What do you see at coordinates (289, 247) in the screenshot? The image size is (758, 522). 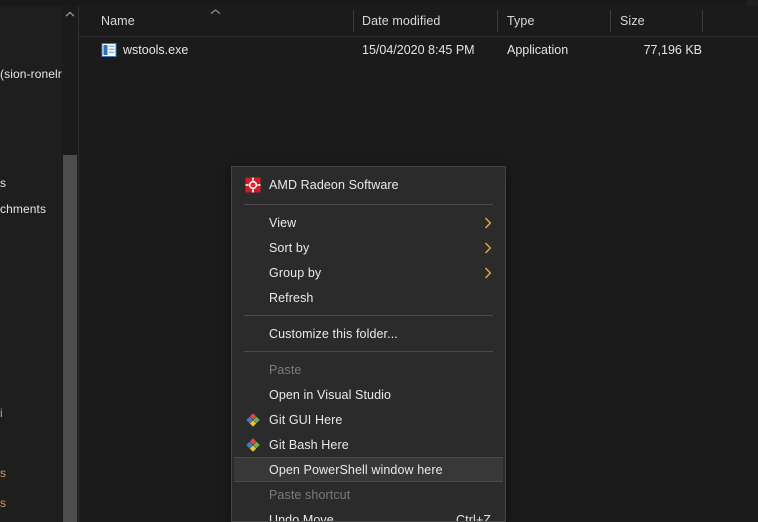 I see `menu-item-label: Sort by` at bounding box center [289, 247].